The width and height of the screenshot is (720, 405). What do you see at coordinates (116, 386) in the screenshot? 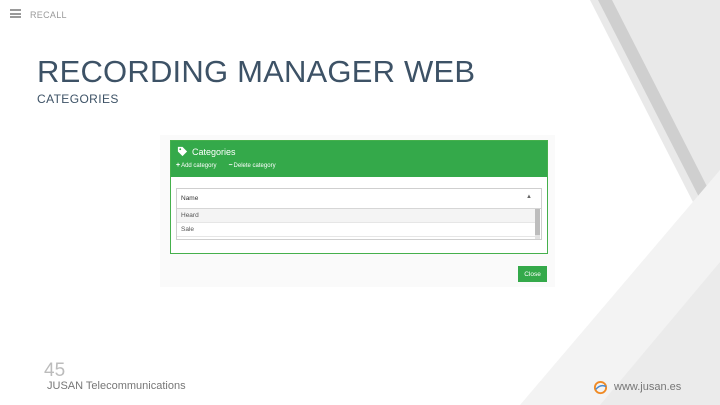
I see `company-name: JUSAN Telecommunications` at bounding box center [116, 386].